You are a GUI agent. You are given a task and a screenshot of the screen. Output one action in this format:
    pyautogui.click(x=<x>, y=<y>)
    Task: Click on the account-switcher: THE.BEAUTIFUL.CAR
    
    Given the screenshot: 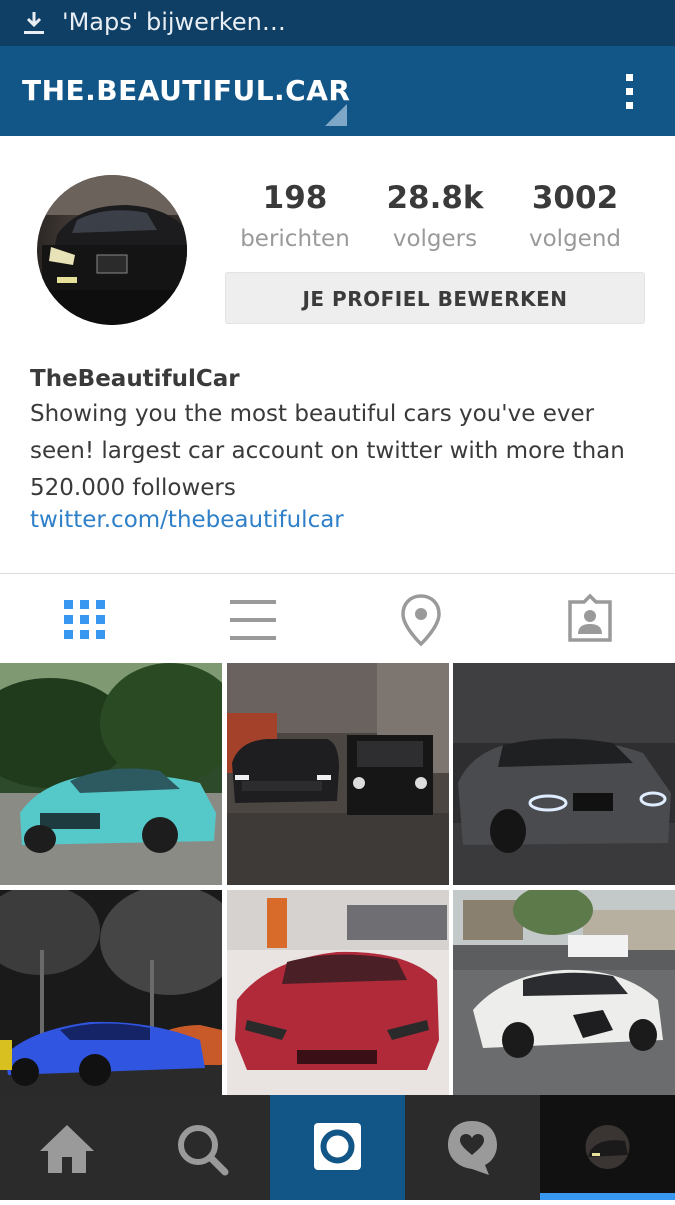 What is the action you would take?
    pyautogui.click(x=186, y=90)
    